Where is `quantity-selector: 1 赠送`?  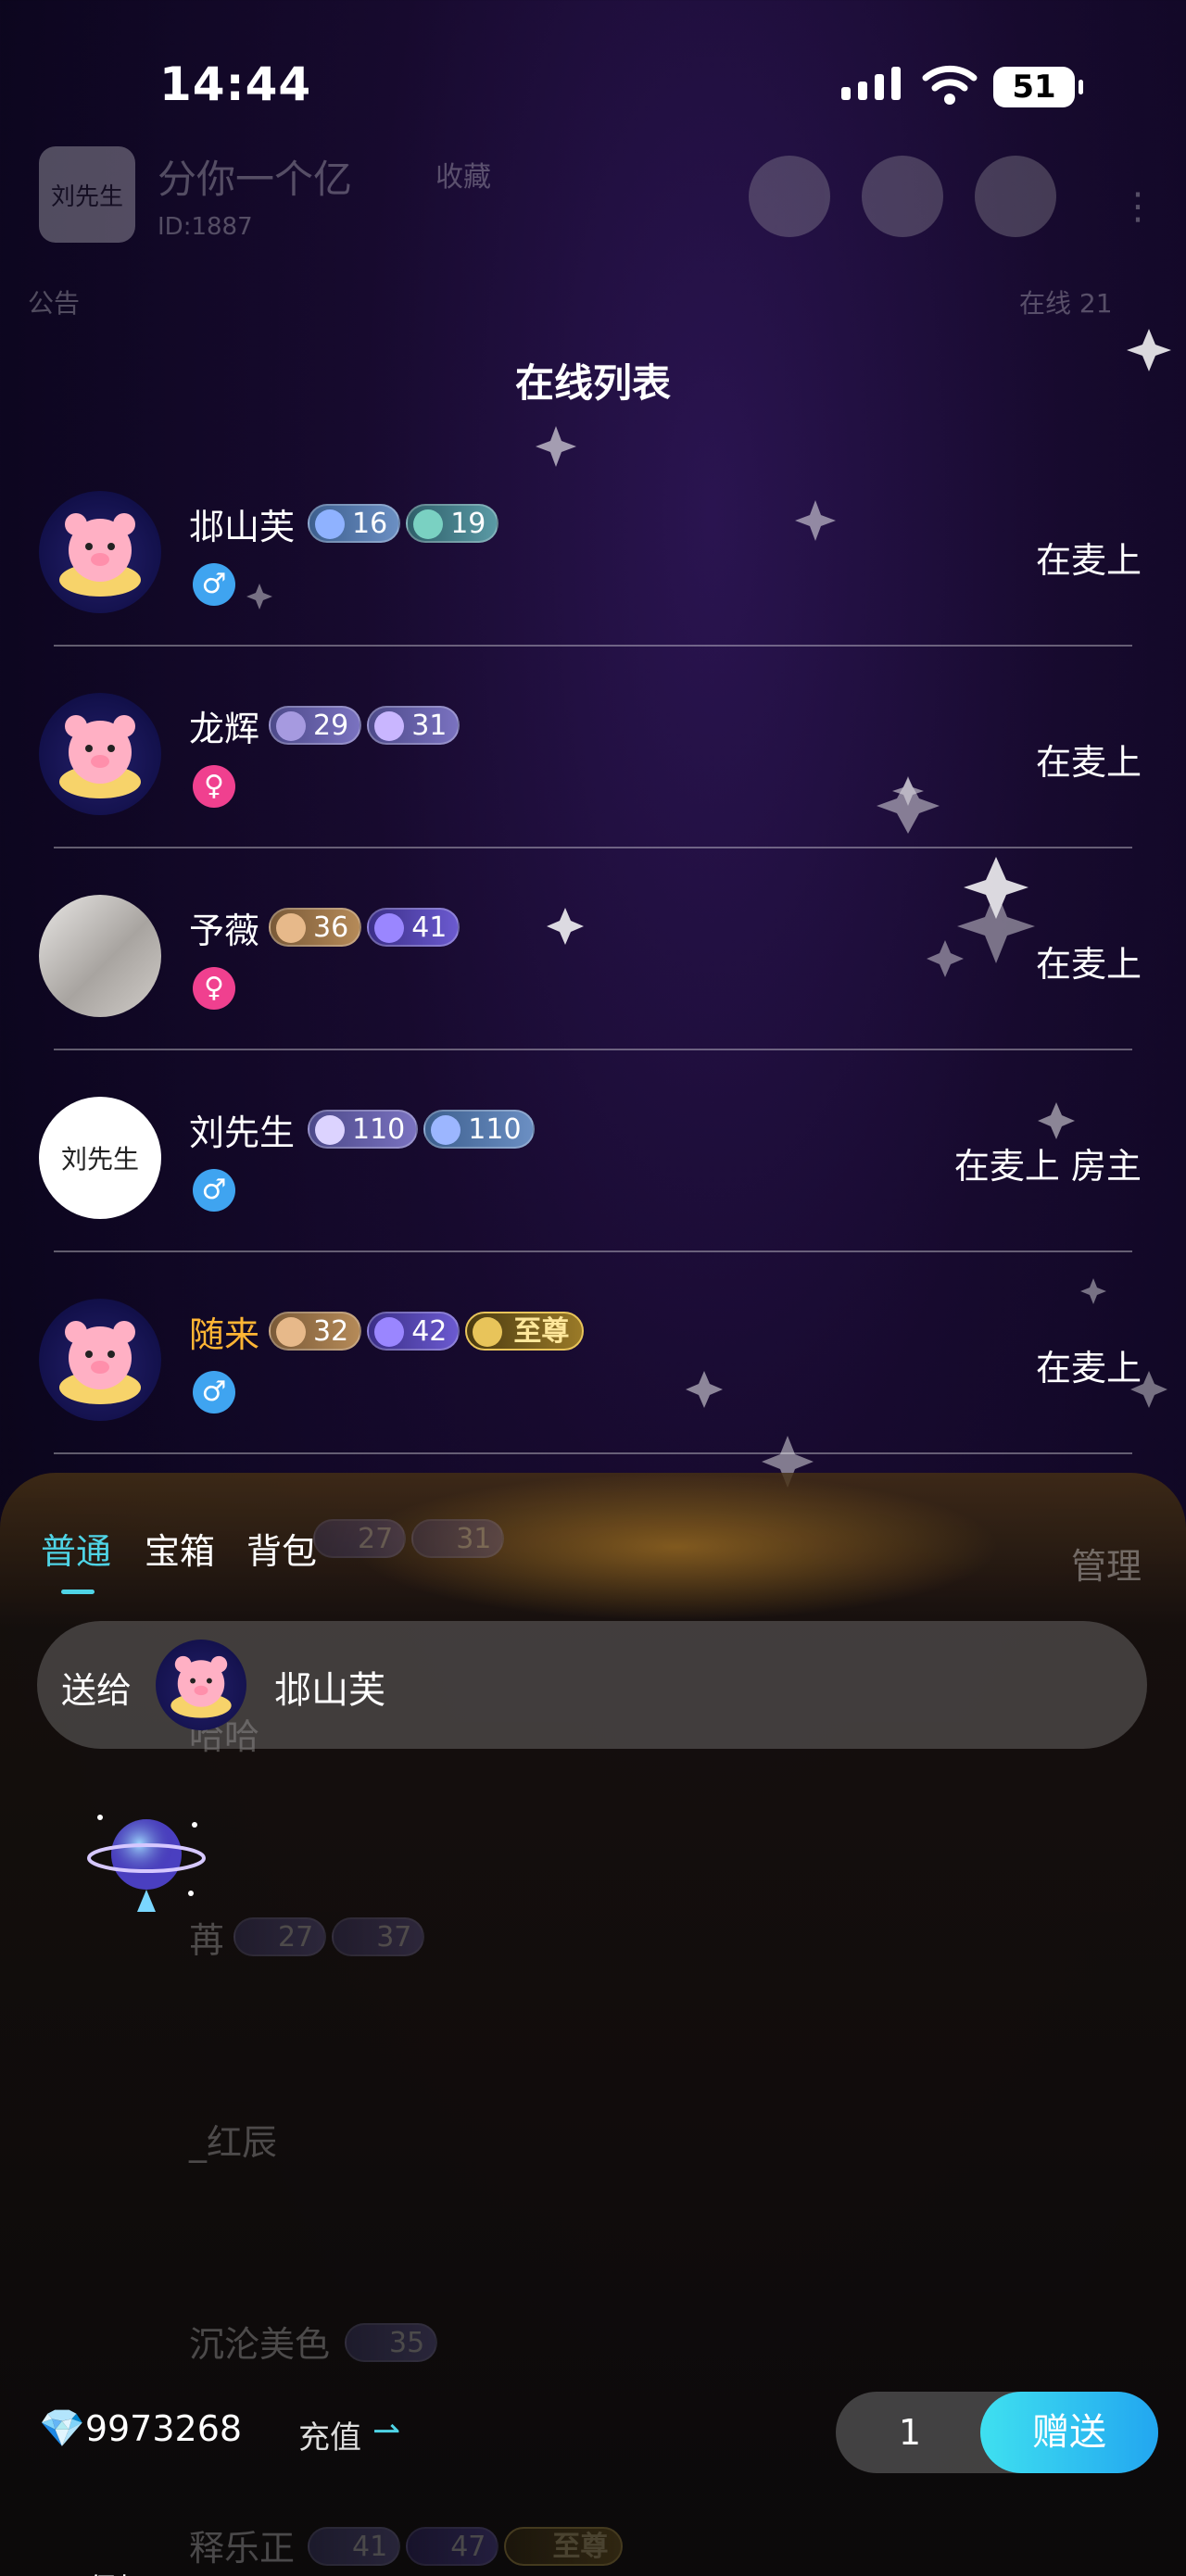 quantity-selector: 1 赠送 is located at coordinates (997, 2432).